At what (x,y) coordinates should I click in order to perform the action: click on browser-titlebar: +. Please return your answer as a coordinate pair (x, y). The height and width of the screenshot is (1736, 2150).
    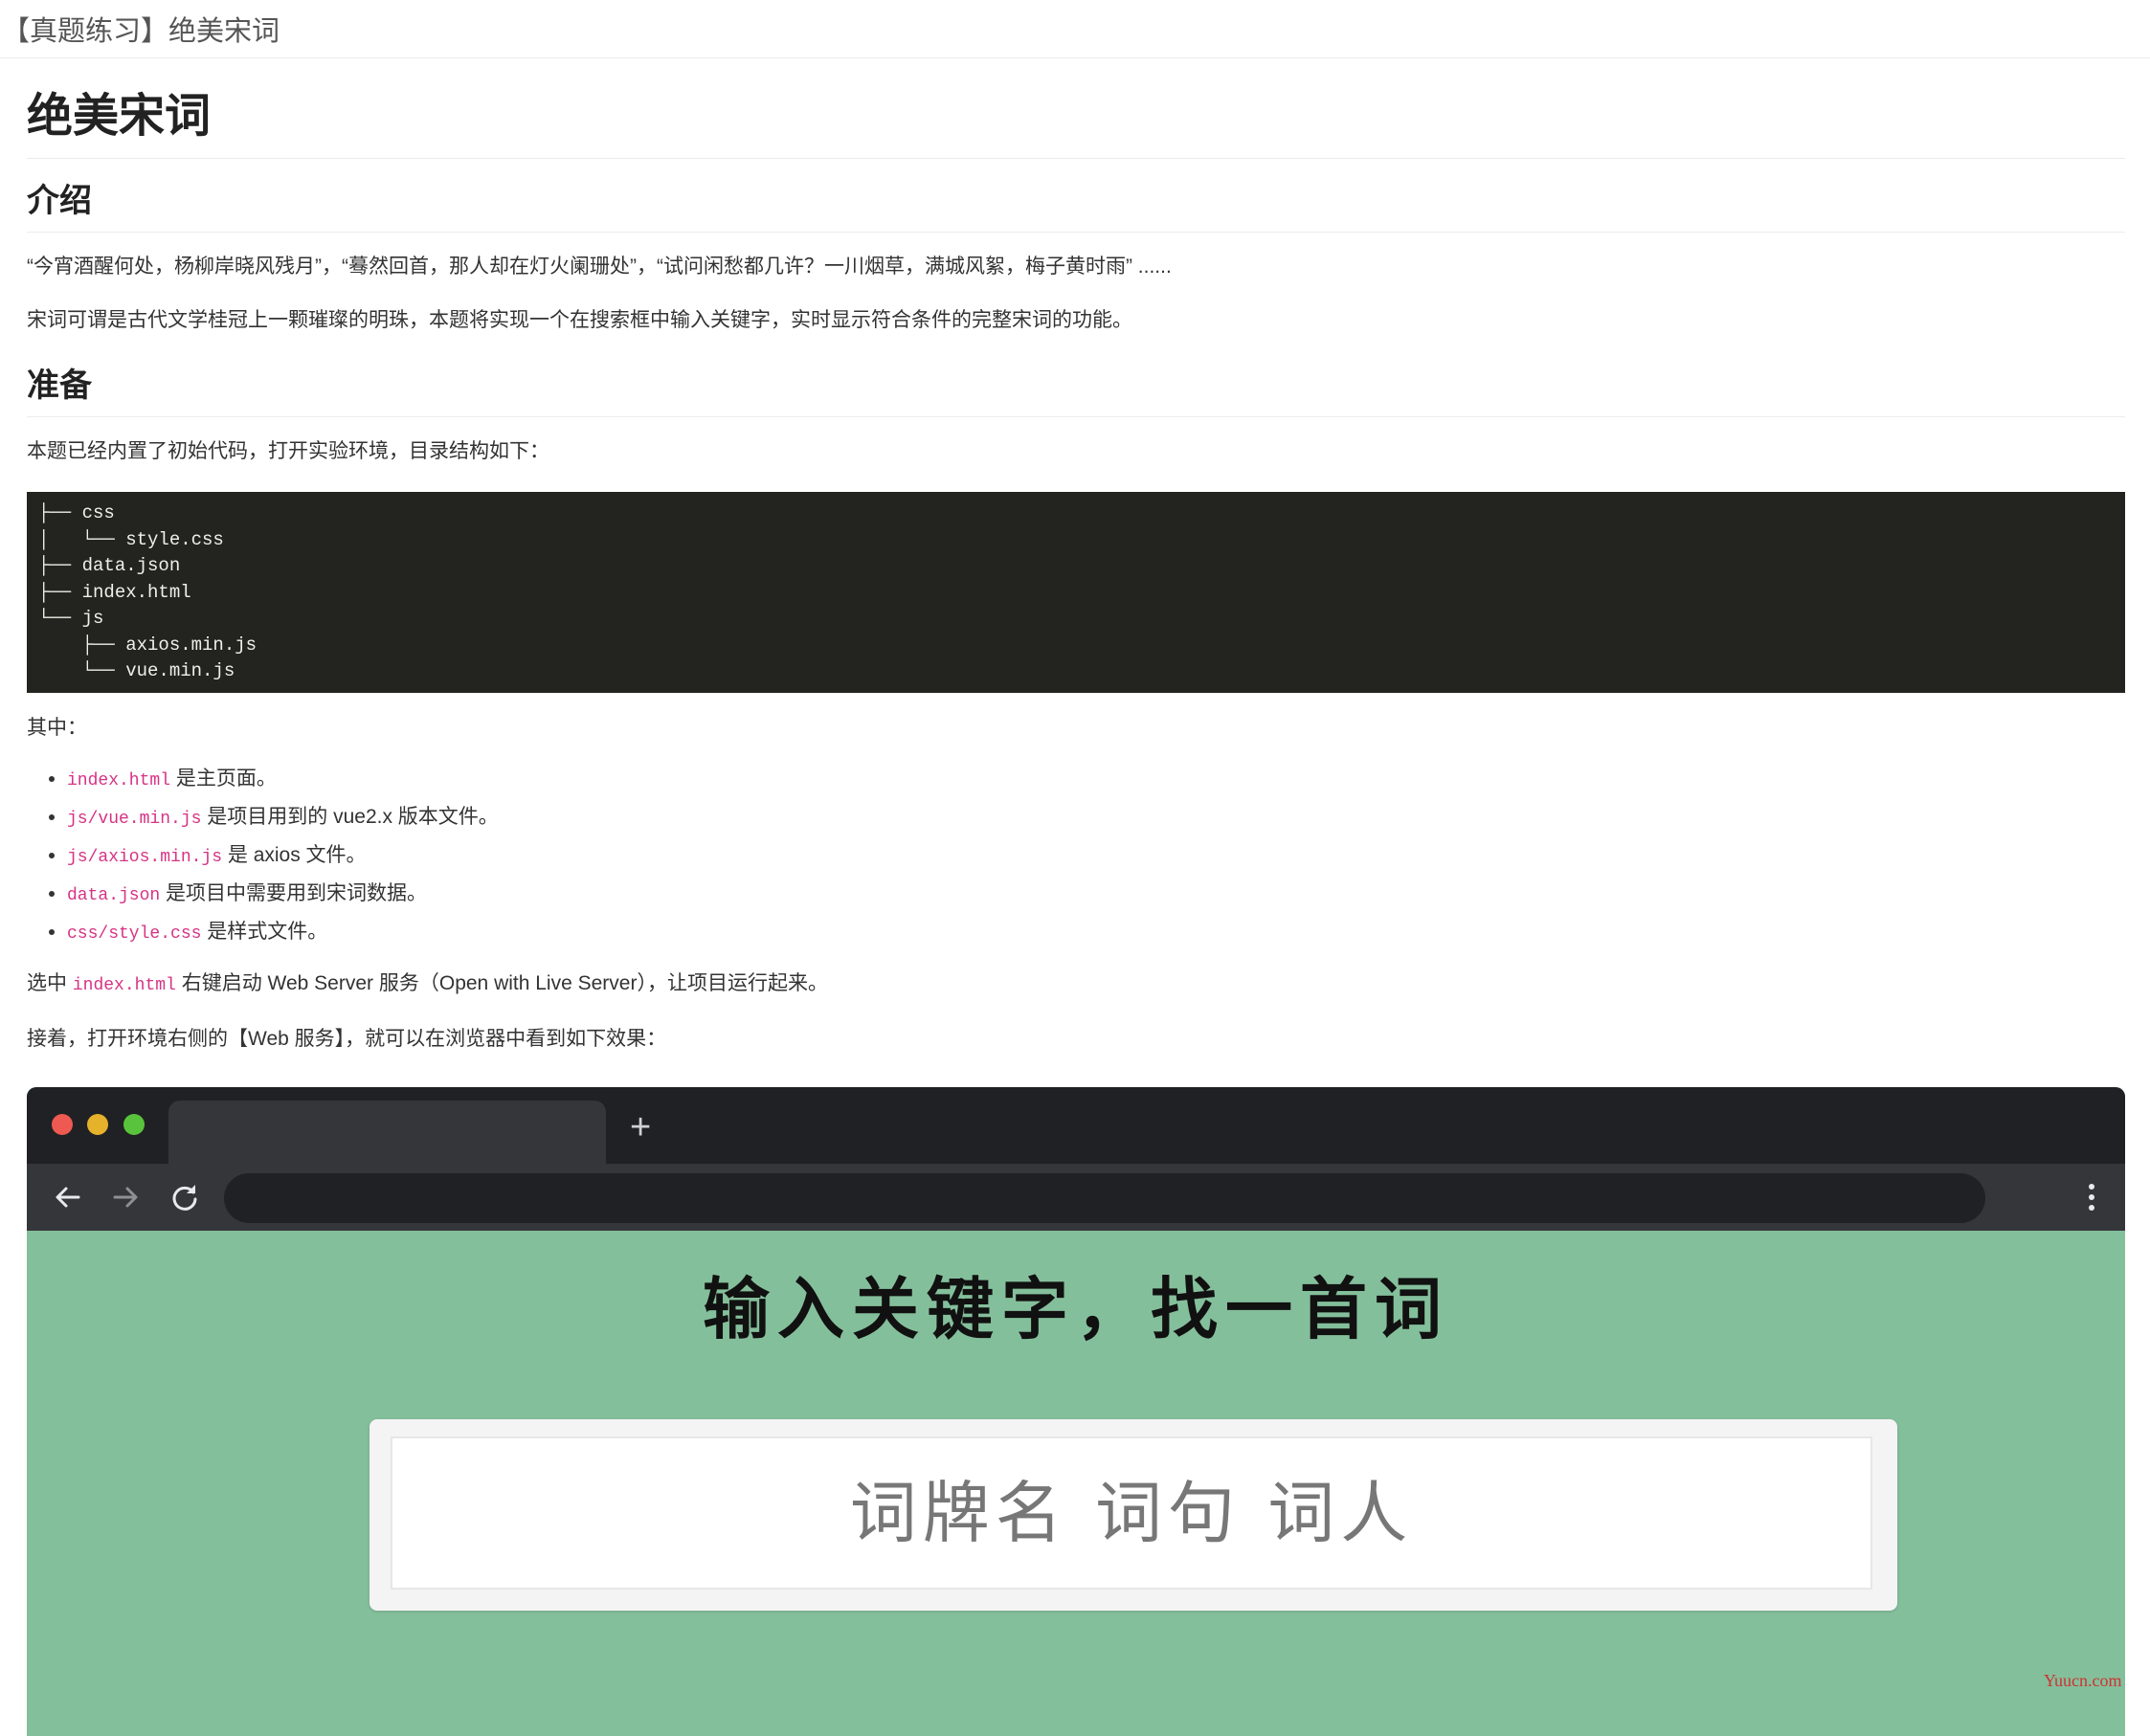
    Looking at the image, I should click on (1076, 1125).